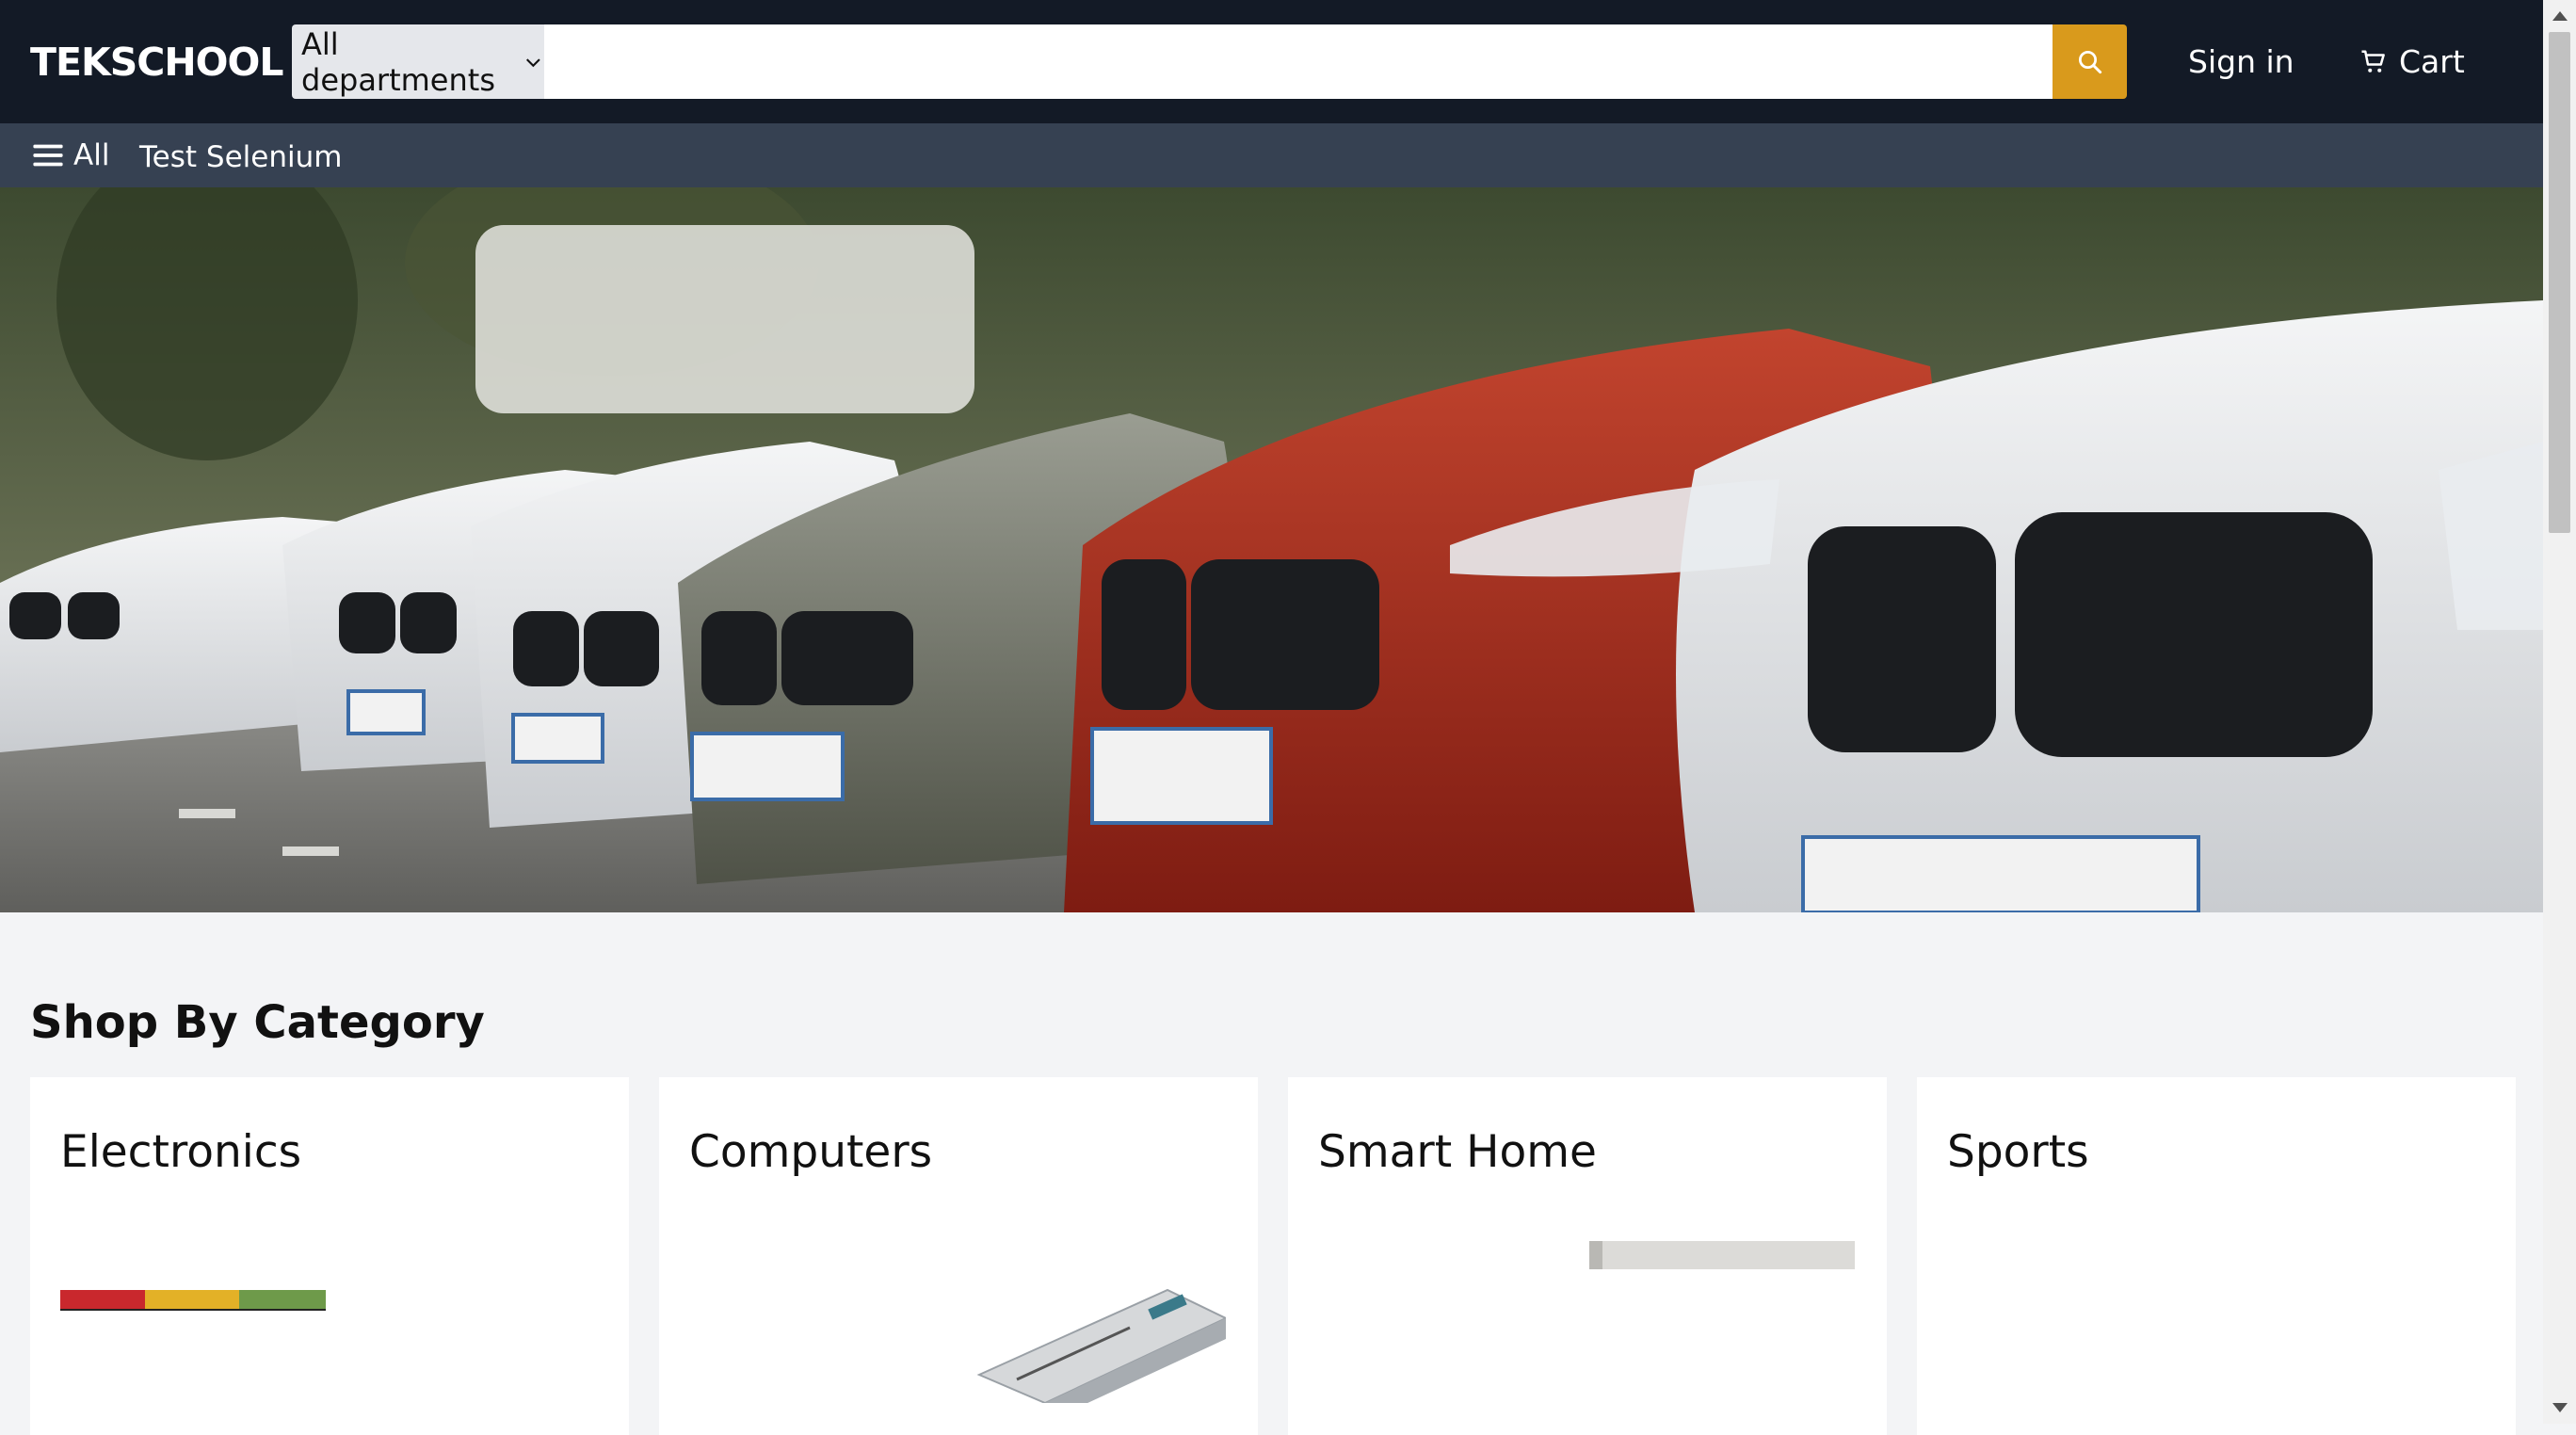  What do you see at coordinates (181, 1152) in the screenshot?
I see `category-title: Electronics` at bounding box center [181, 1152].